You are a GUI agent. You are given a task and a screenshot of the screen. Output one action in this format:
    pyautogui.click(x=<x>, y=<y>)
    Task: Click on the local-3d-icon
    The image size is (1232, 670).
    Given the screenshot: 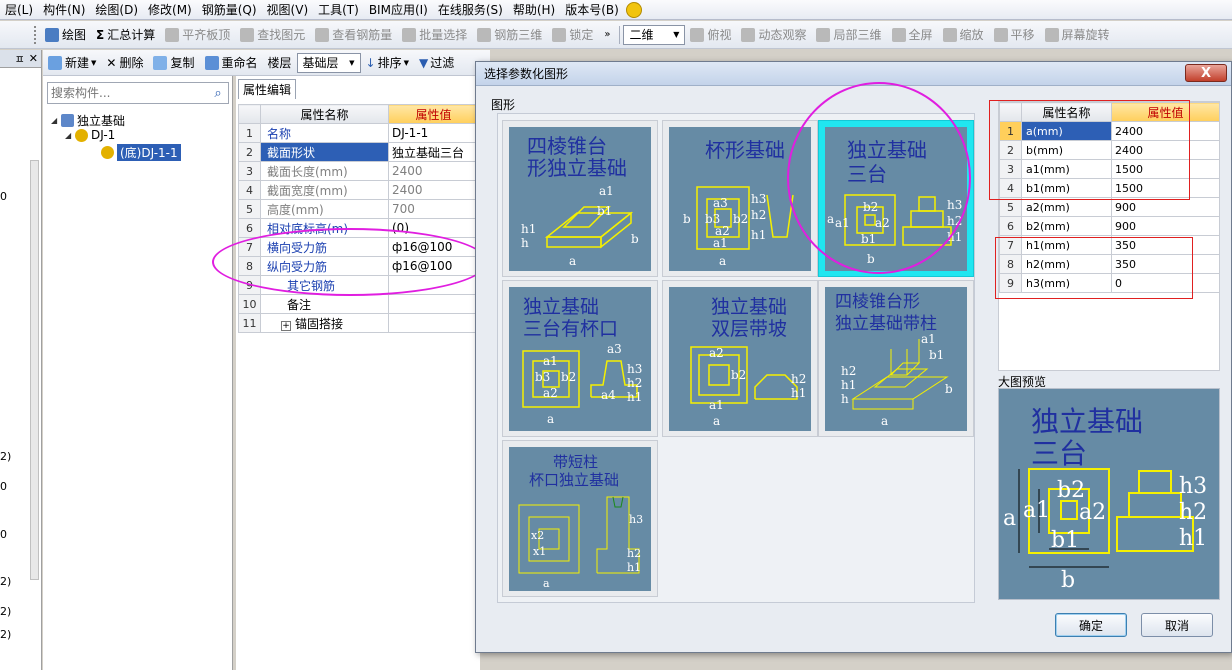 What is the action you would take?
    pyautogui.click(x=823, y=34)
    